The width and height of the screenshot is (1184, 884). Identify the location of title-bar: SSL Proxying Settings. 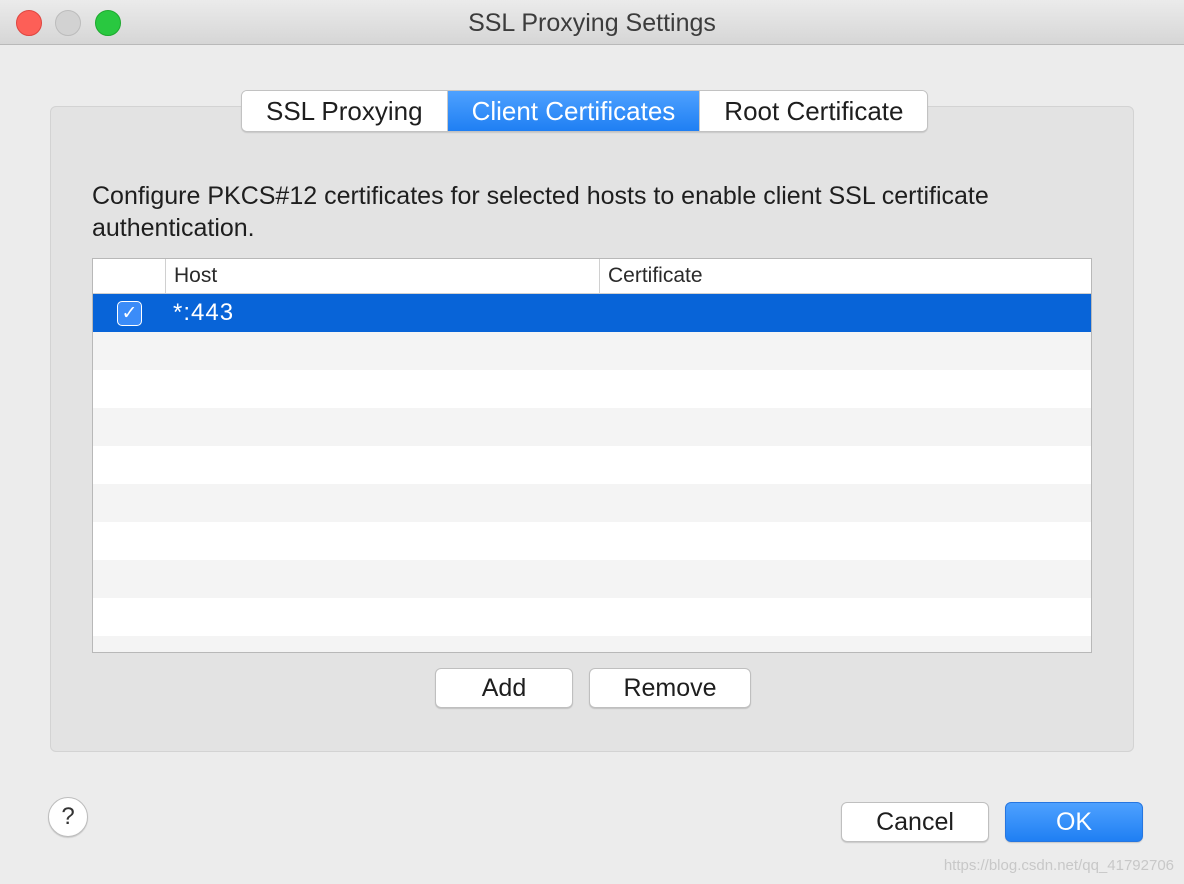
(592, 22).